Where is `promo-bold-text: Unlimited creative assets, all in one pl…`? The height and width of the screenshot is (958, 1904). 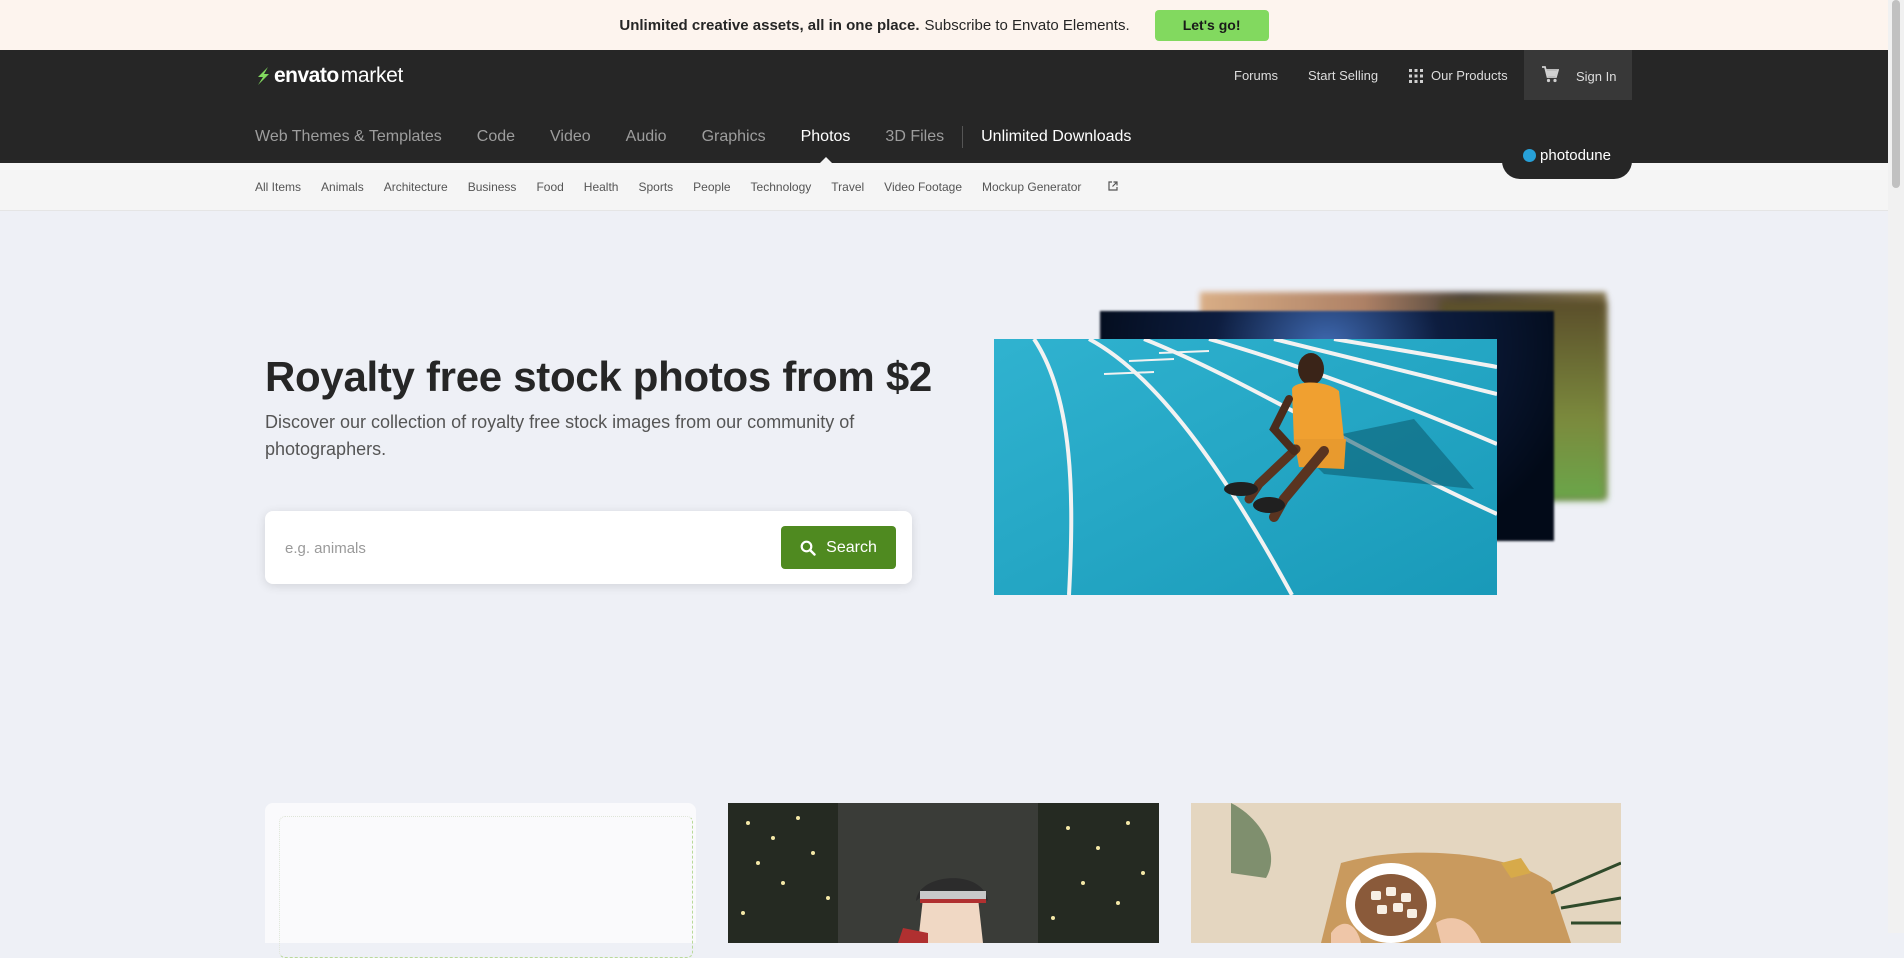 promo-bold-text: Unlimited creative assets, all in one pl… is located at coordinates (769, 25).